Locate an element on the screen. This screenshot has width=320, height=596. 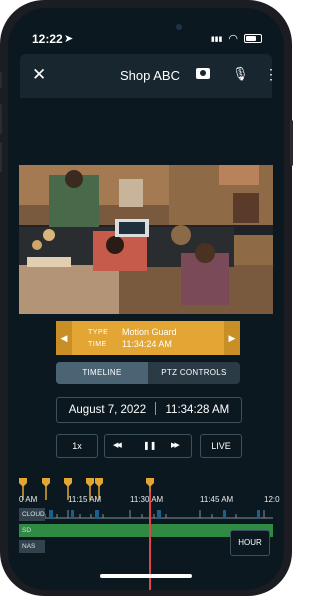
status-time: 12:22 is located at coordinates (47, 39).